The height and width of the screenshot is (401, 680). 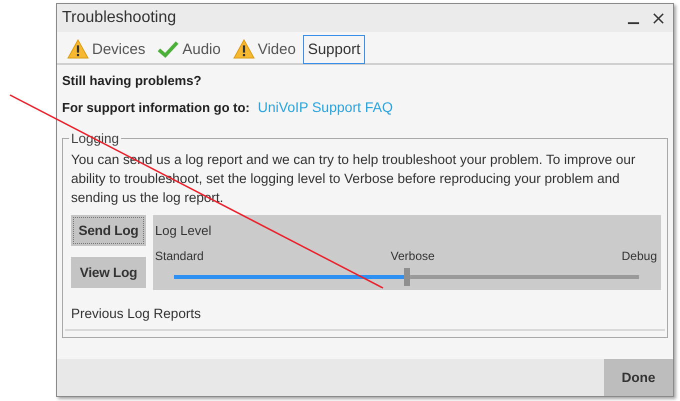 What do you see at coordinates (183, 230) in the screenshot?
I see `panel-title: Log Level` at bounding box center [183, 230].